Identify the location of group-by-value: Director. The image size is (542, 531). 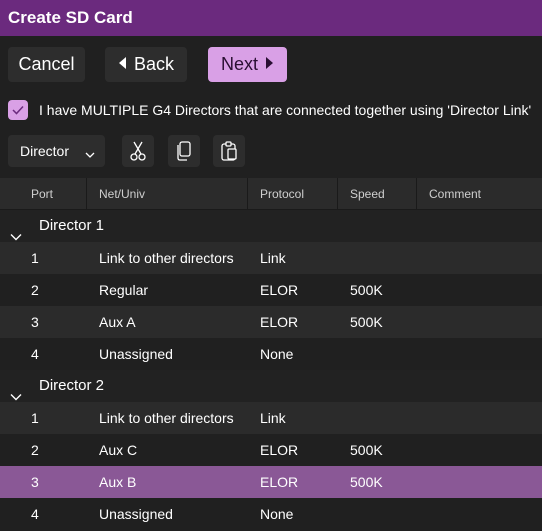
(45, 151).